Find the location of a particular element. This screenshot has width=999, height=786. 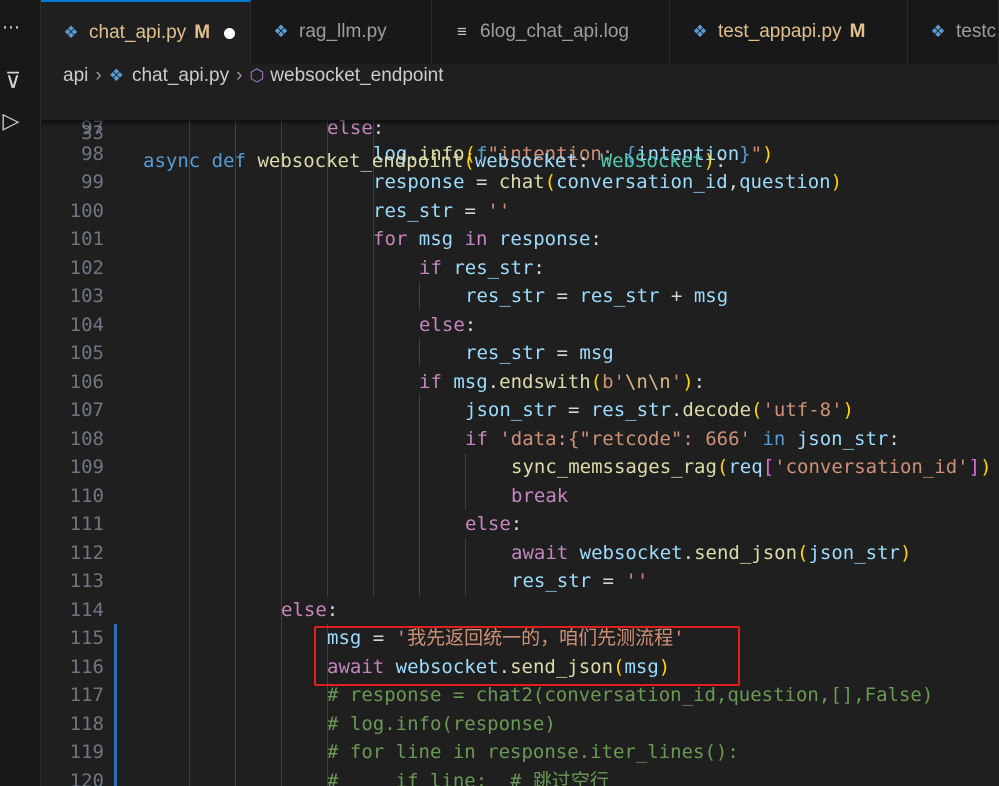

line-number: 106 is located at coordinates (86, 382).